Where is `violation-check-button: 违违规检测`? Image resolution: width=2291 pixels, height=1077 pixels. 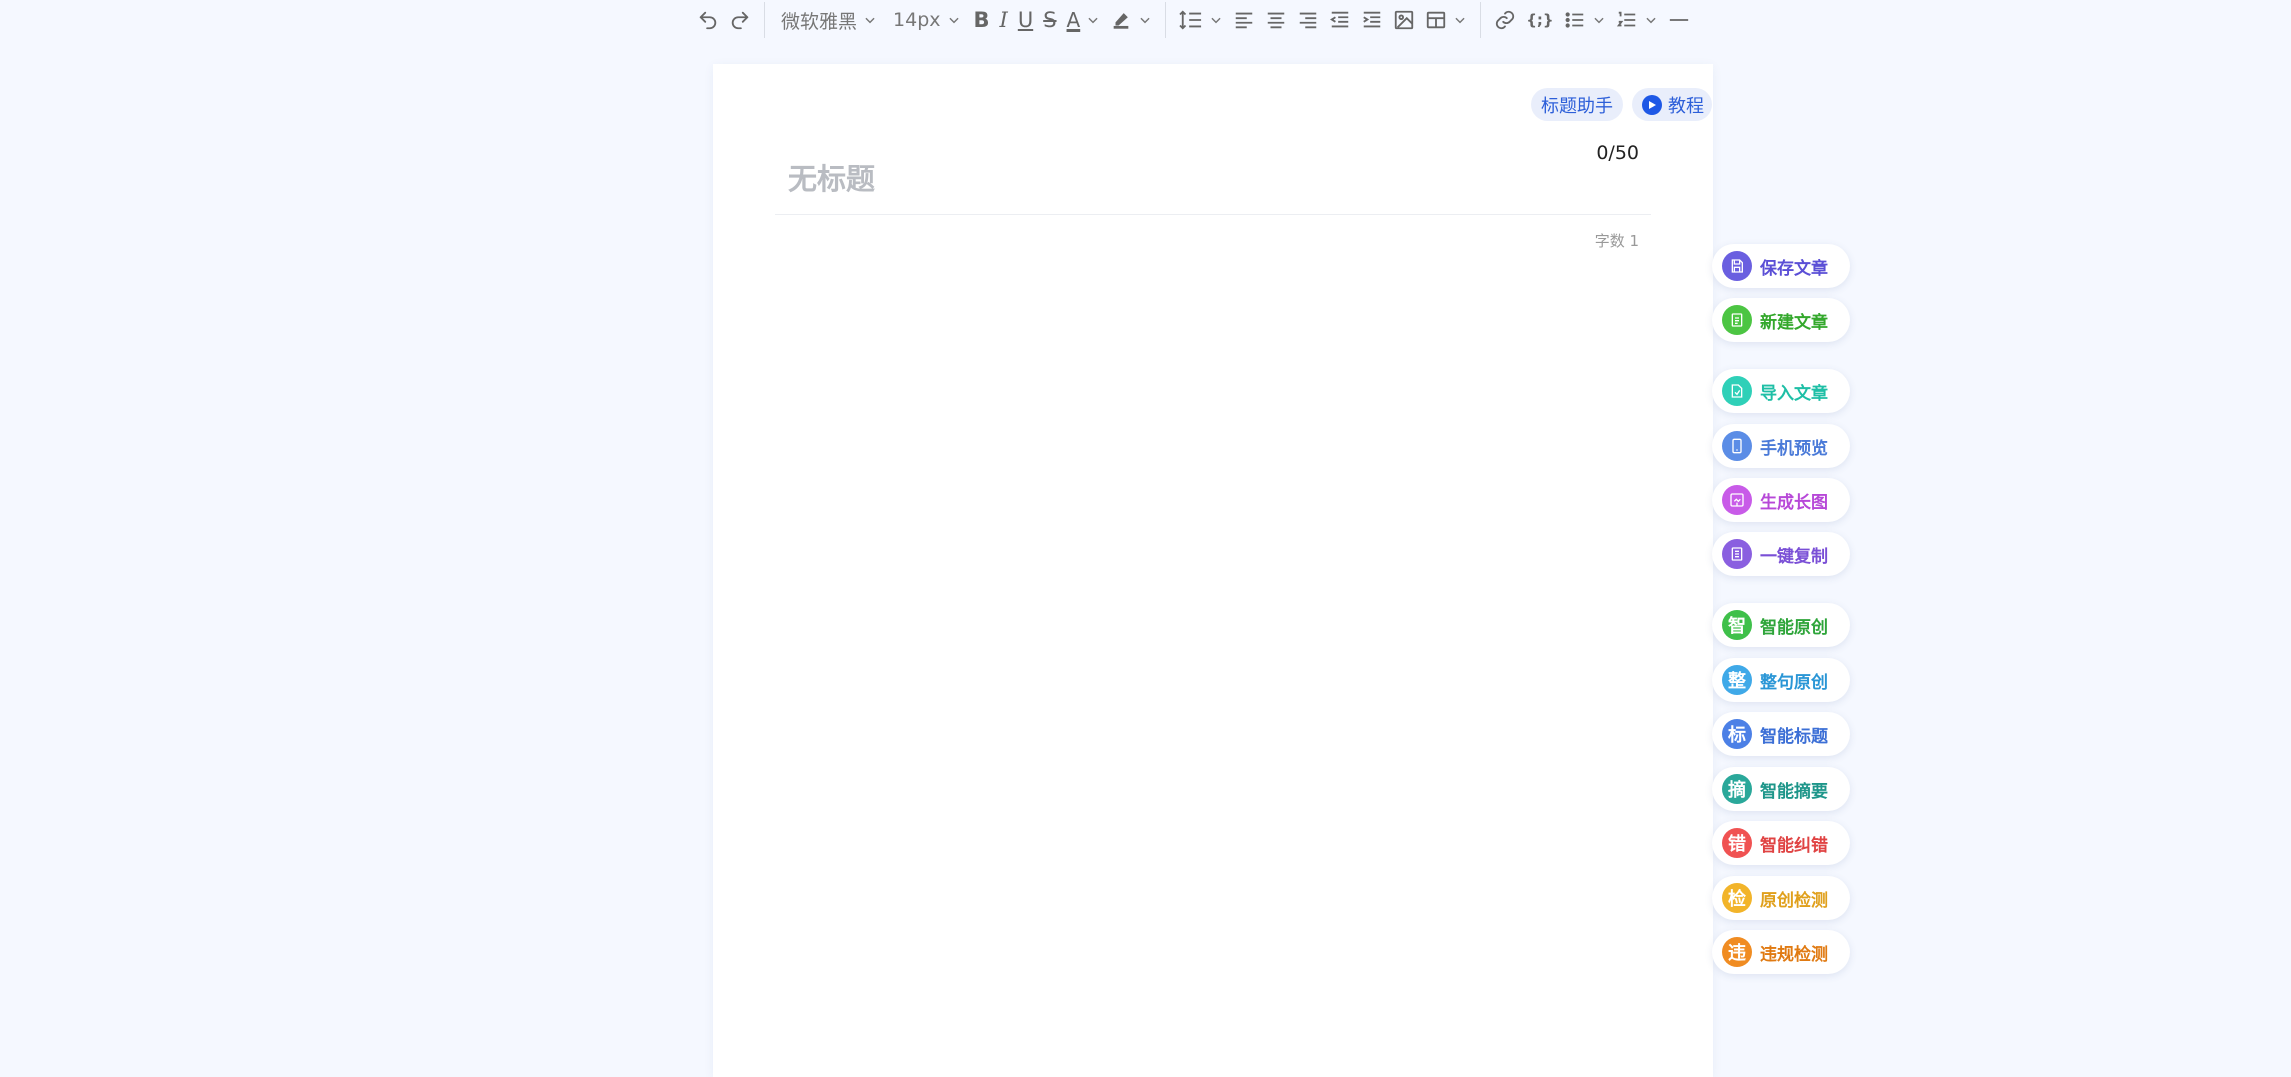 violation-check-button: 违违规检测 is located at coordinates (1781, 952).